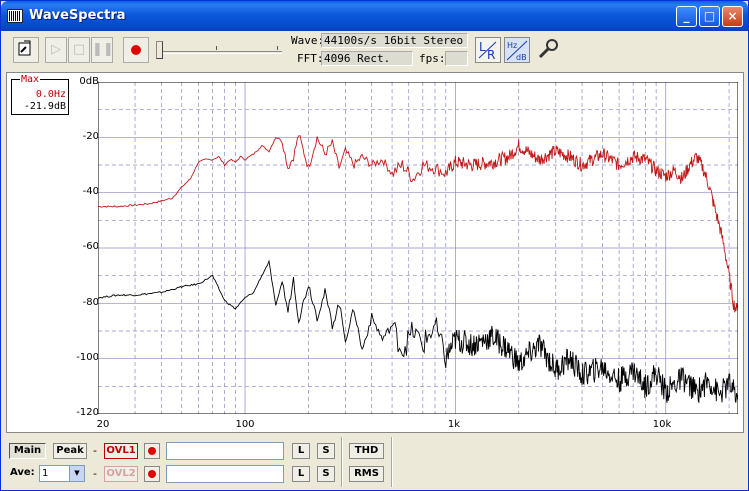 The height and width of the screenshot is (491, 749). I want to click on minimize-button: _, so click(686, 16).